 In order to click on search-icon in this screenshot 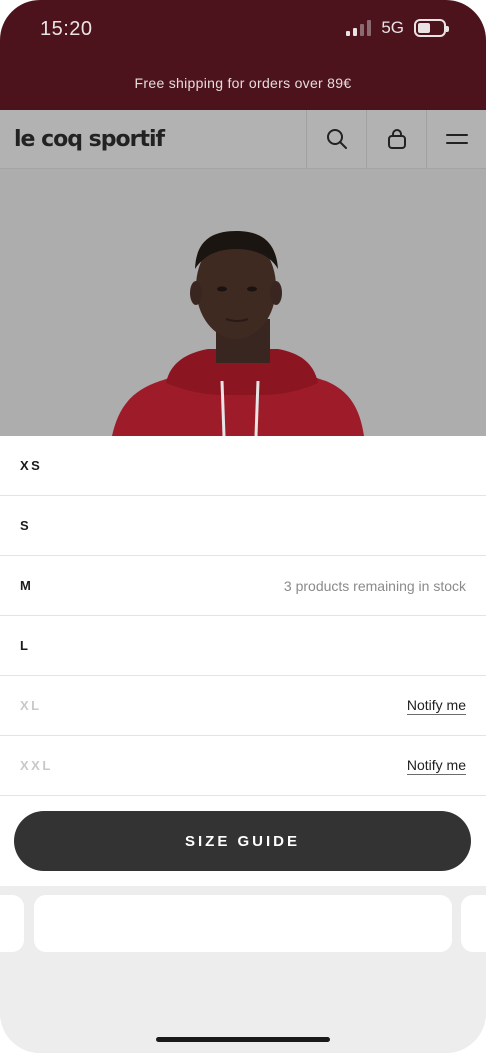, I will do `click(336, 139)`.